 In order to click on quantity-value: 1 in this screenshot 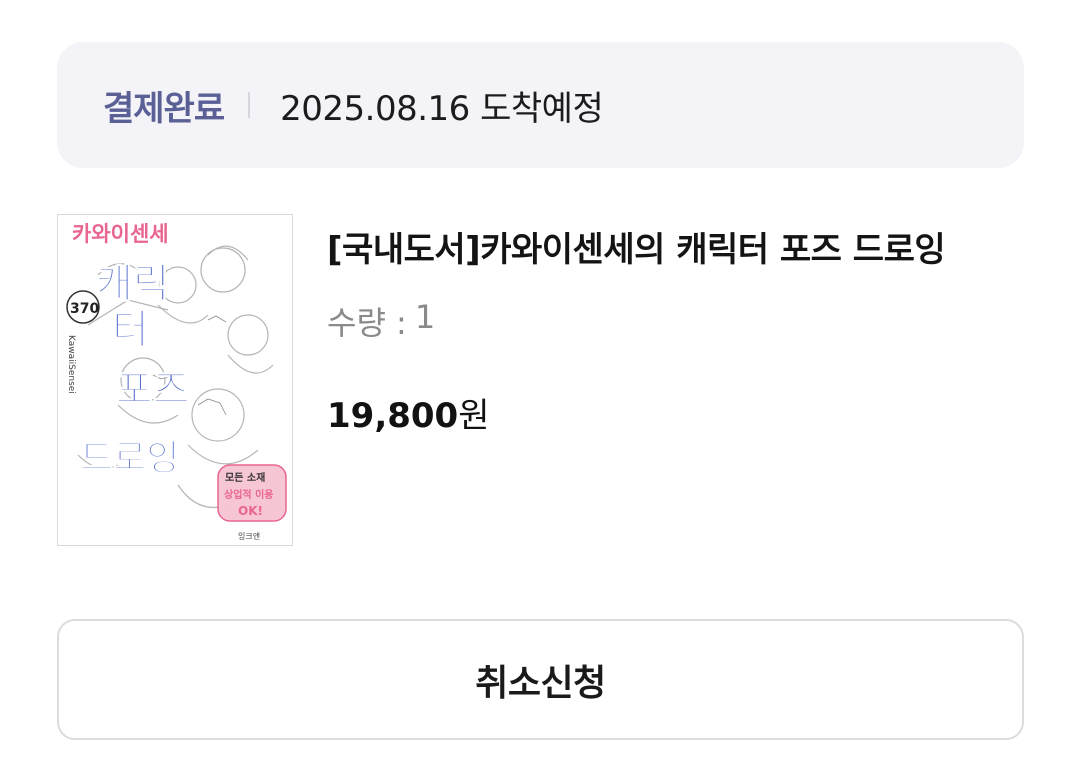, I will do `click(425, 317)`.